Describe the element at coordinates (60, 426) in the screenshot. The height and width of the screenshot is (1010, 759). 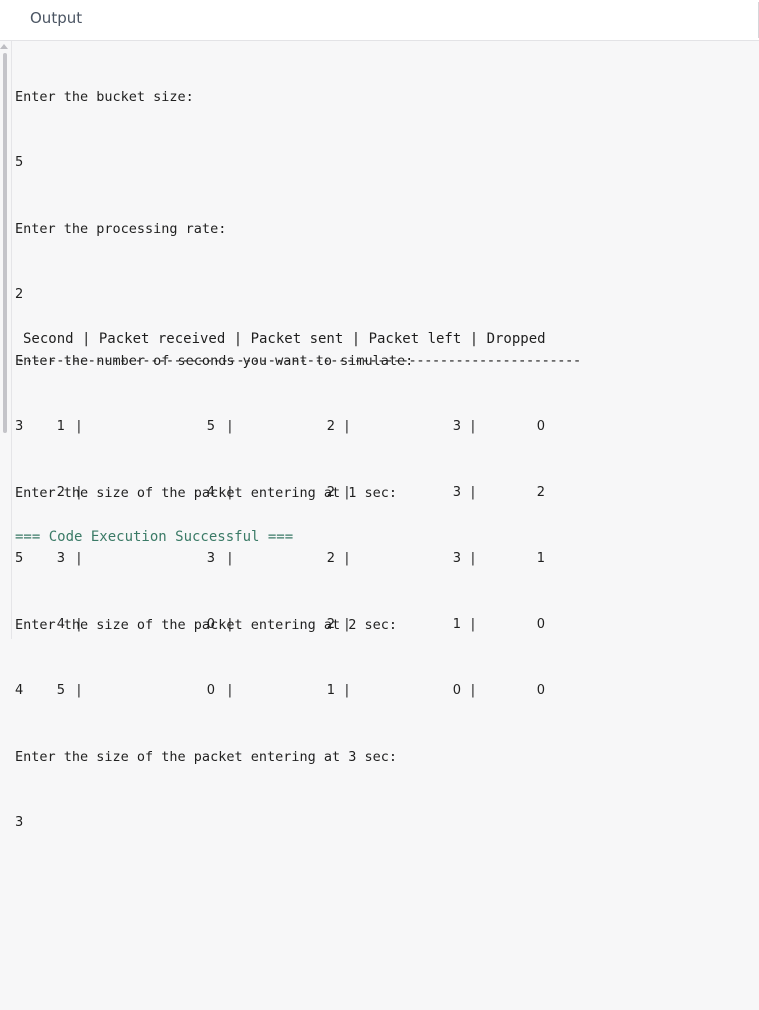
I see `cell-second: 1` at that location.